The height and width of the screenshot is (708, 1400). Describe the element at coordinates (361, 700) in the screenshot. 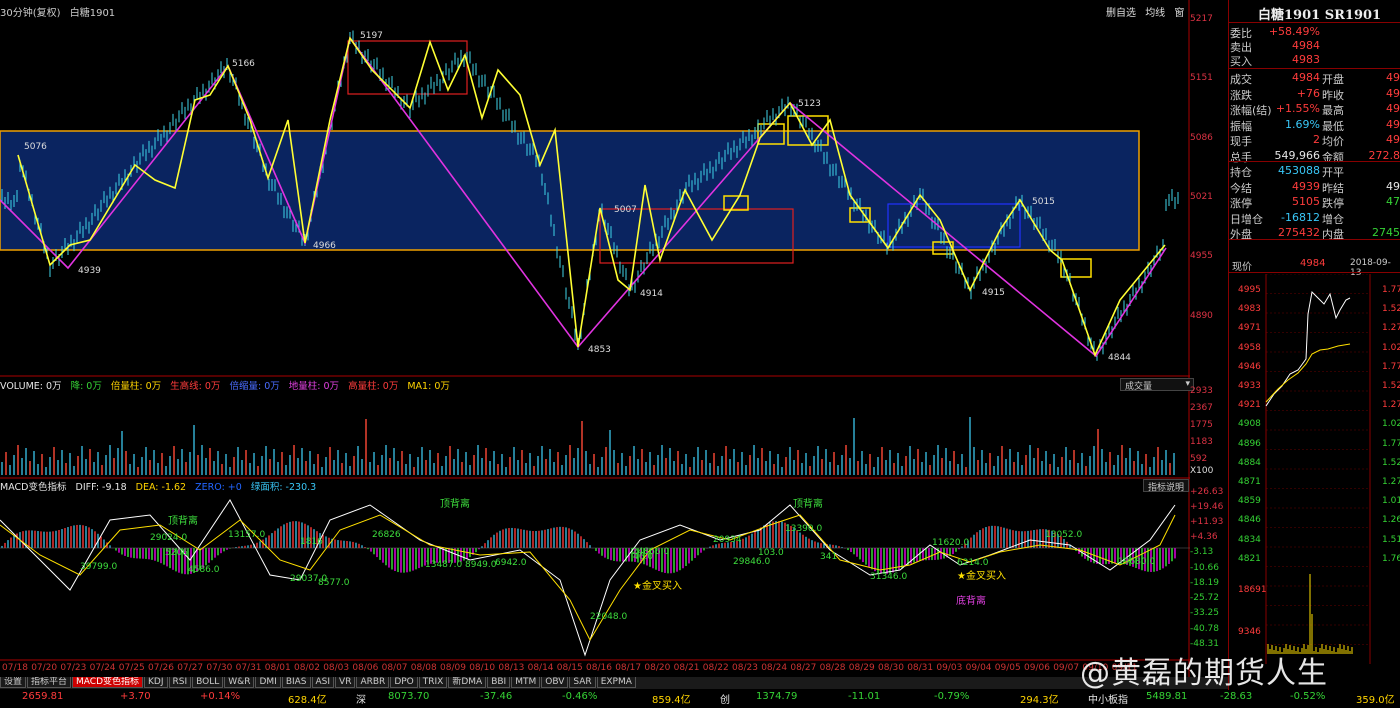

I see `sz-label: 深` at that location.